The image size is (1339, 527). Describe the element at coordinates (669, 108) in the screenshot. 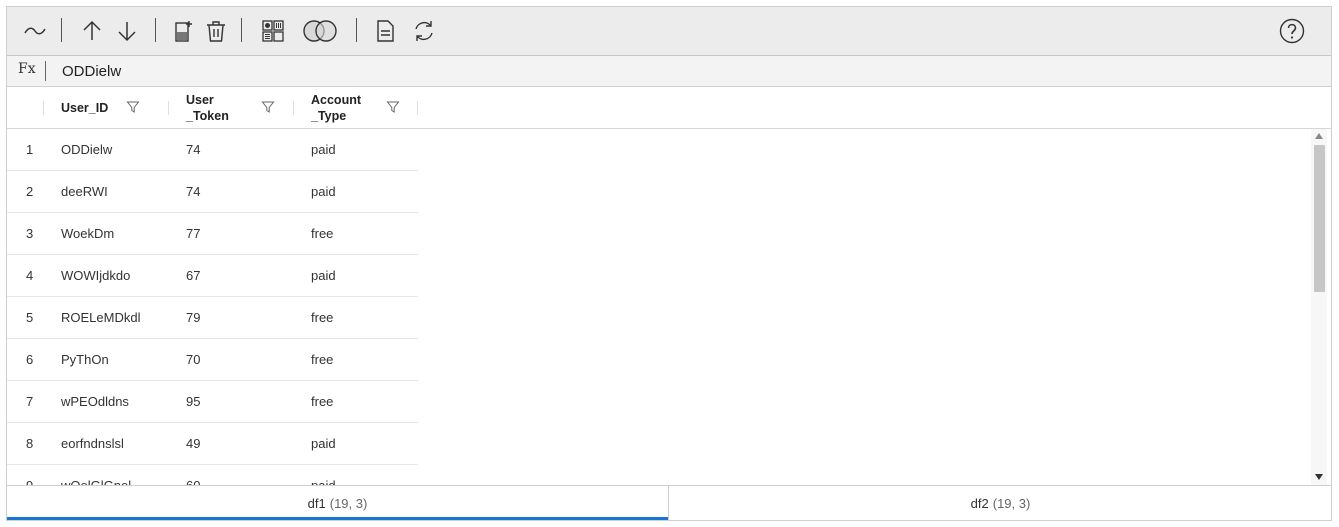

I see `column-header-row: User_ID User _Token Account _Type` at that location.